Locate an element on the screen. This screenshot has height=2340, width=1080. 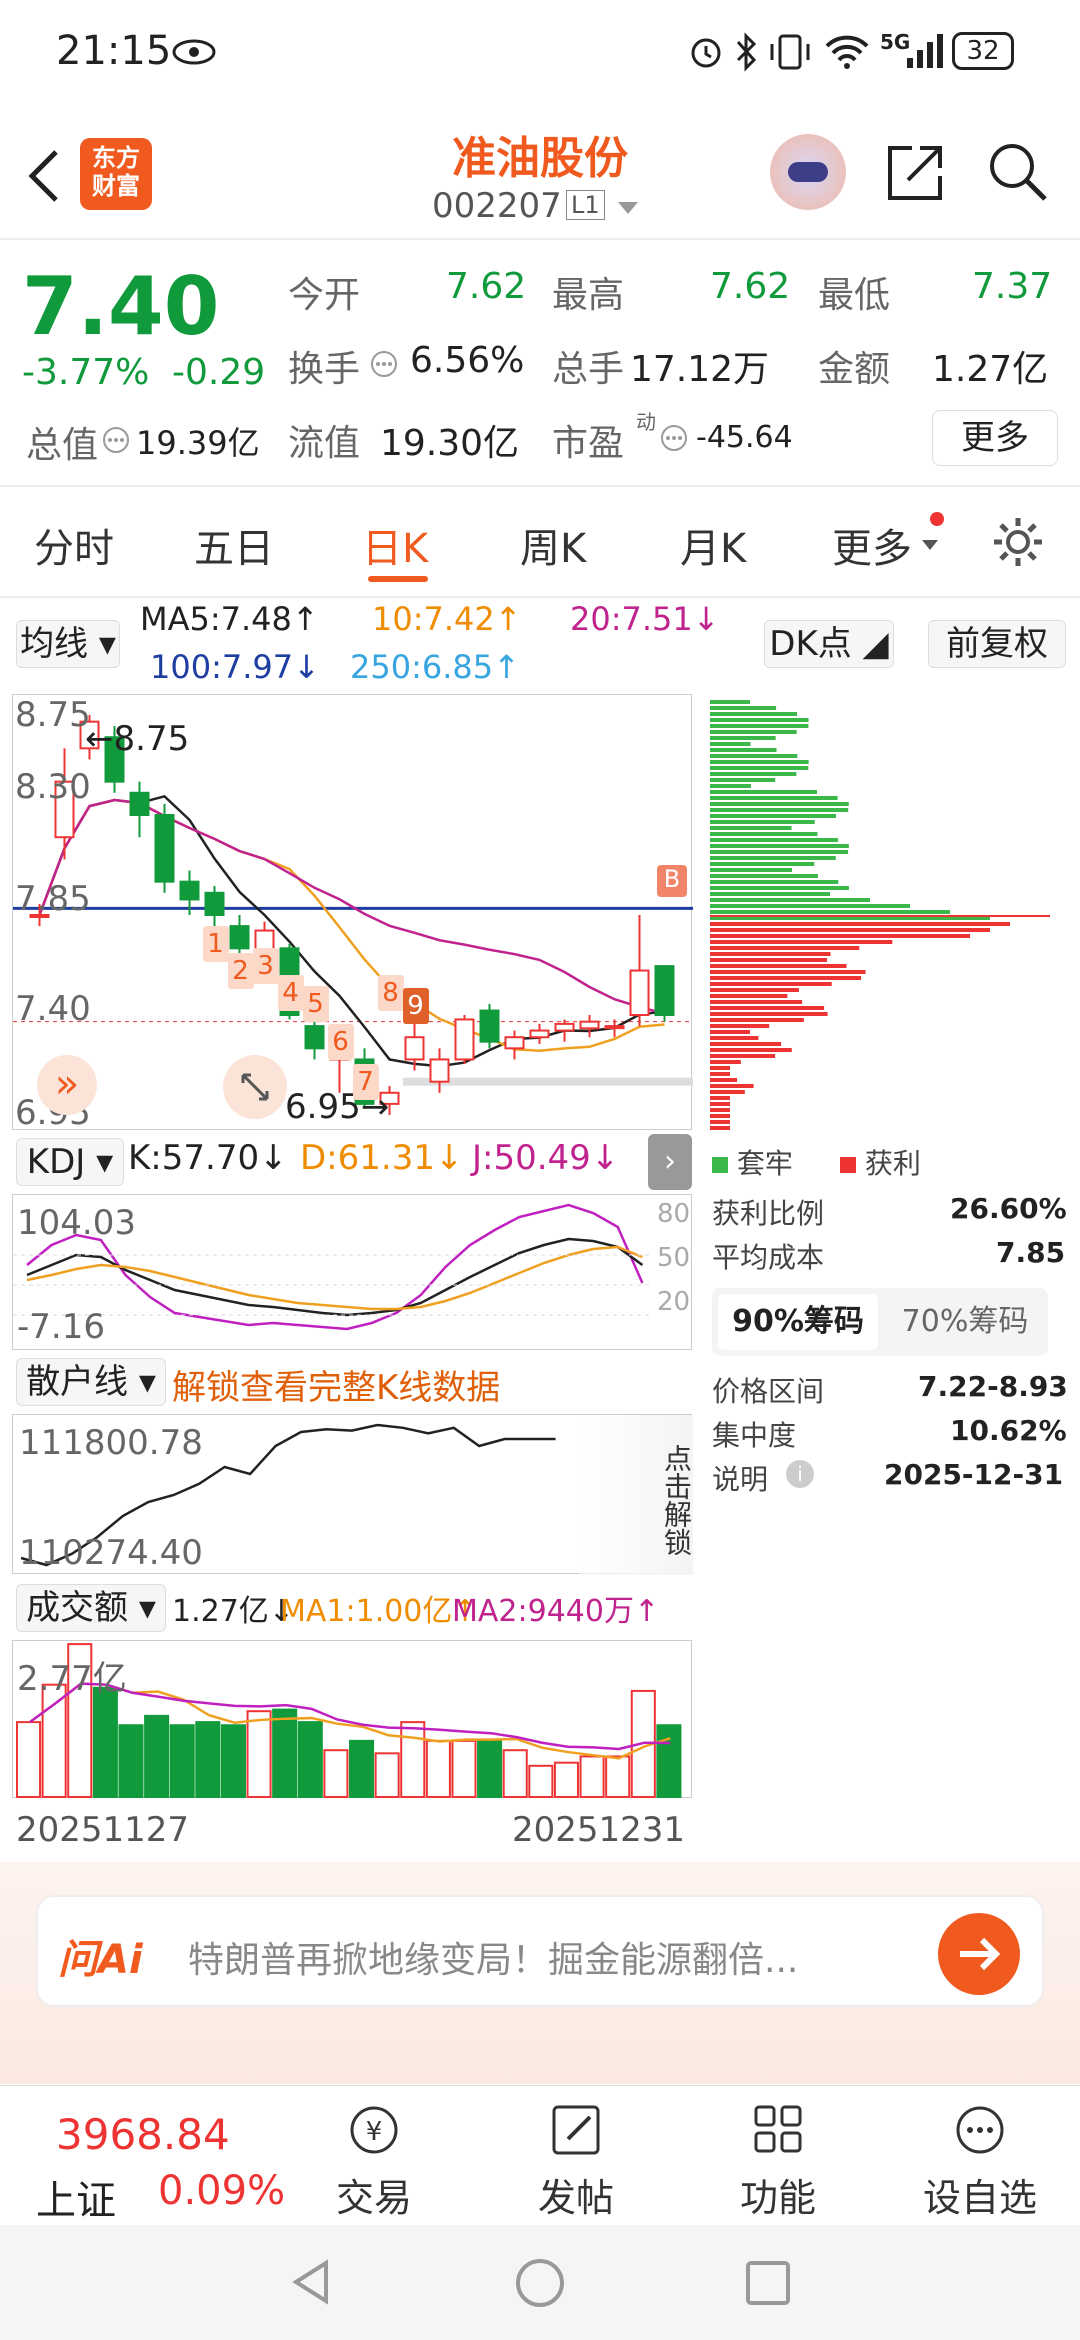
turnover-value: 6.56% is located at coordinates (467, 360).